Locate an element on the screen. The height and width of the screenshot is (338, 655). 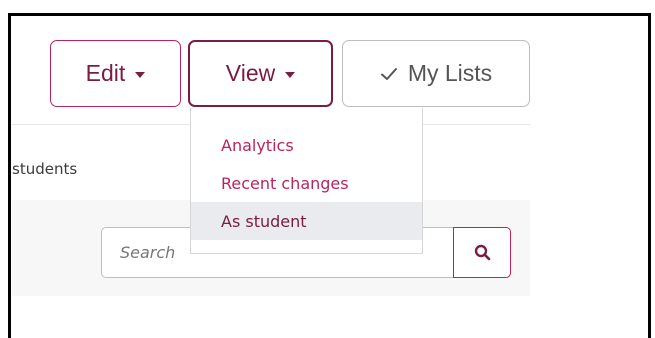
students-label: students is located at coordinates (45, 169).